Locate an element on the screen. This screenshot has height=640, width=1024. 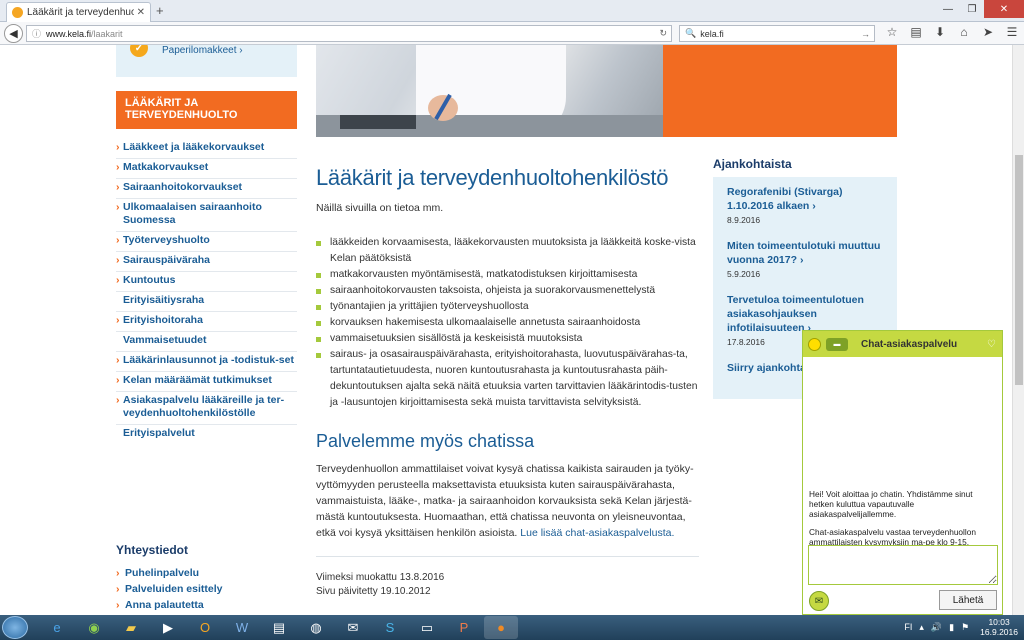
address-bar: ⓘ www.kela.fi/laakarit ↻ is located at coordinates (349, 33).